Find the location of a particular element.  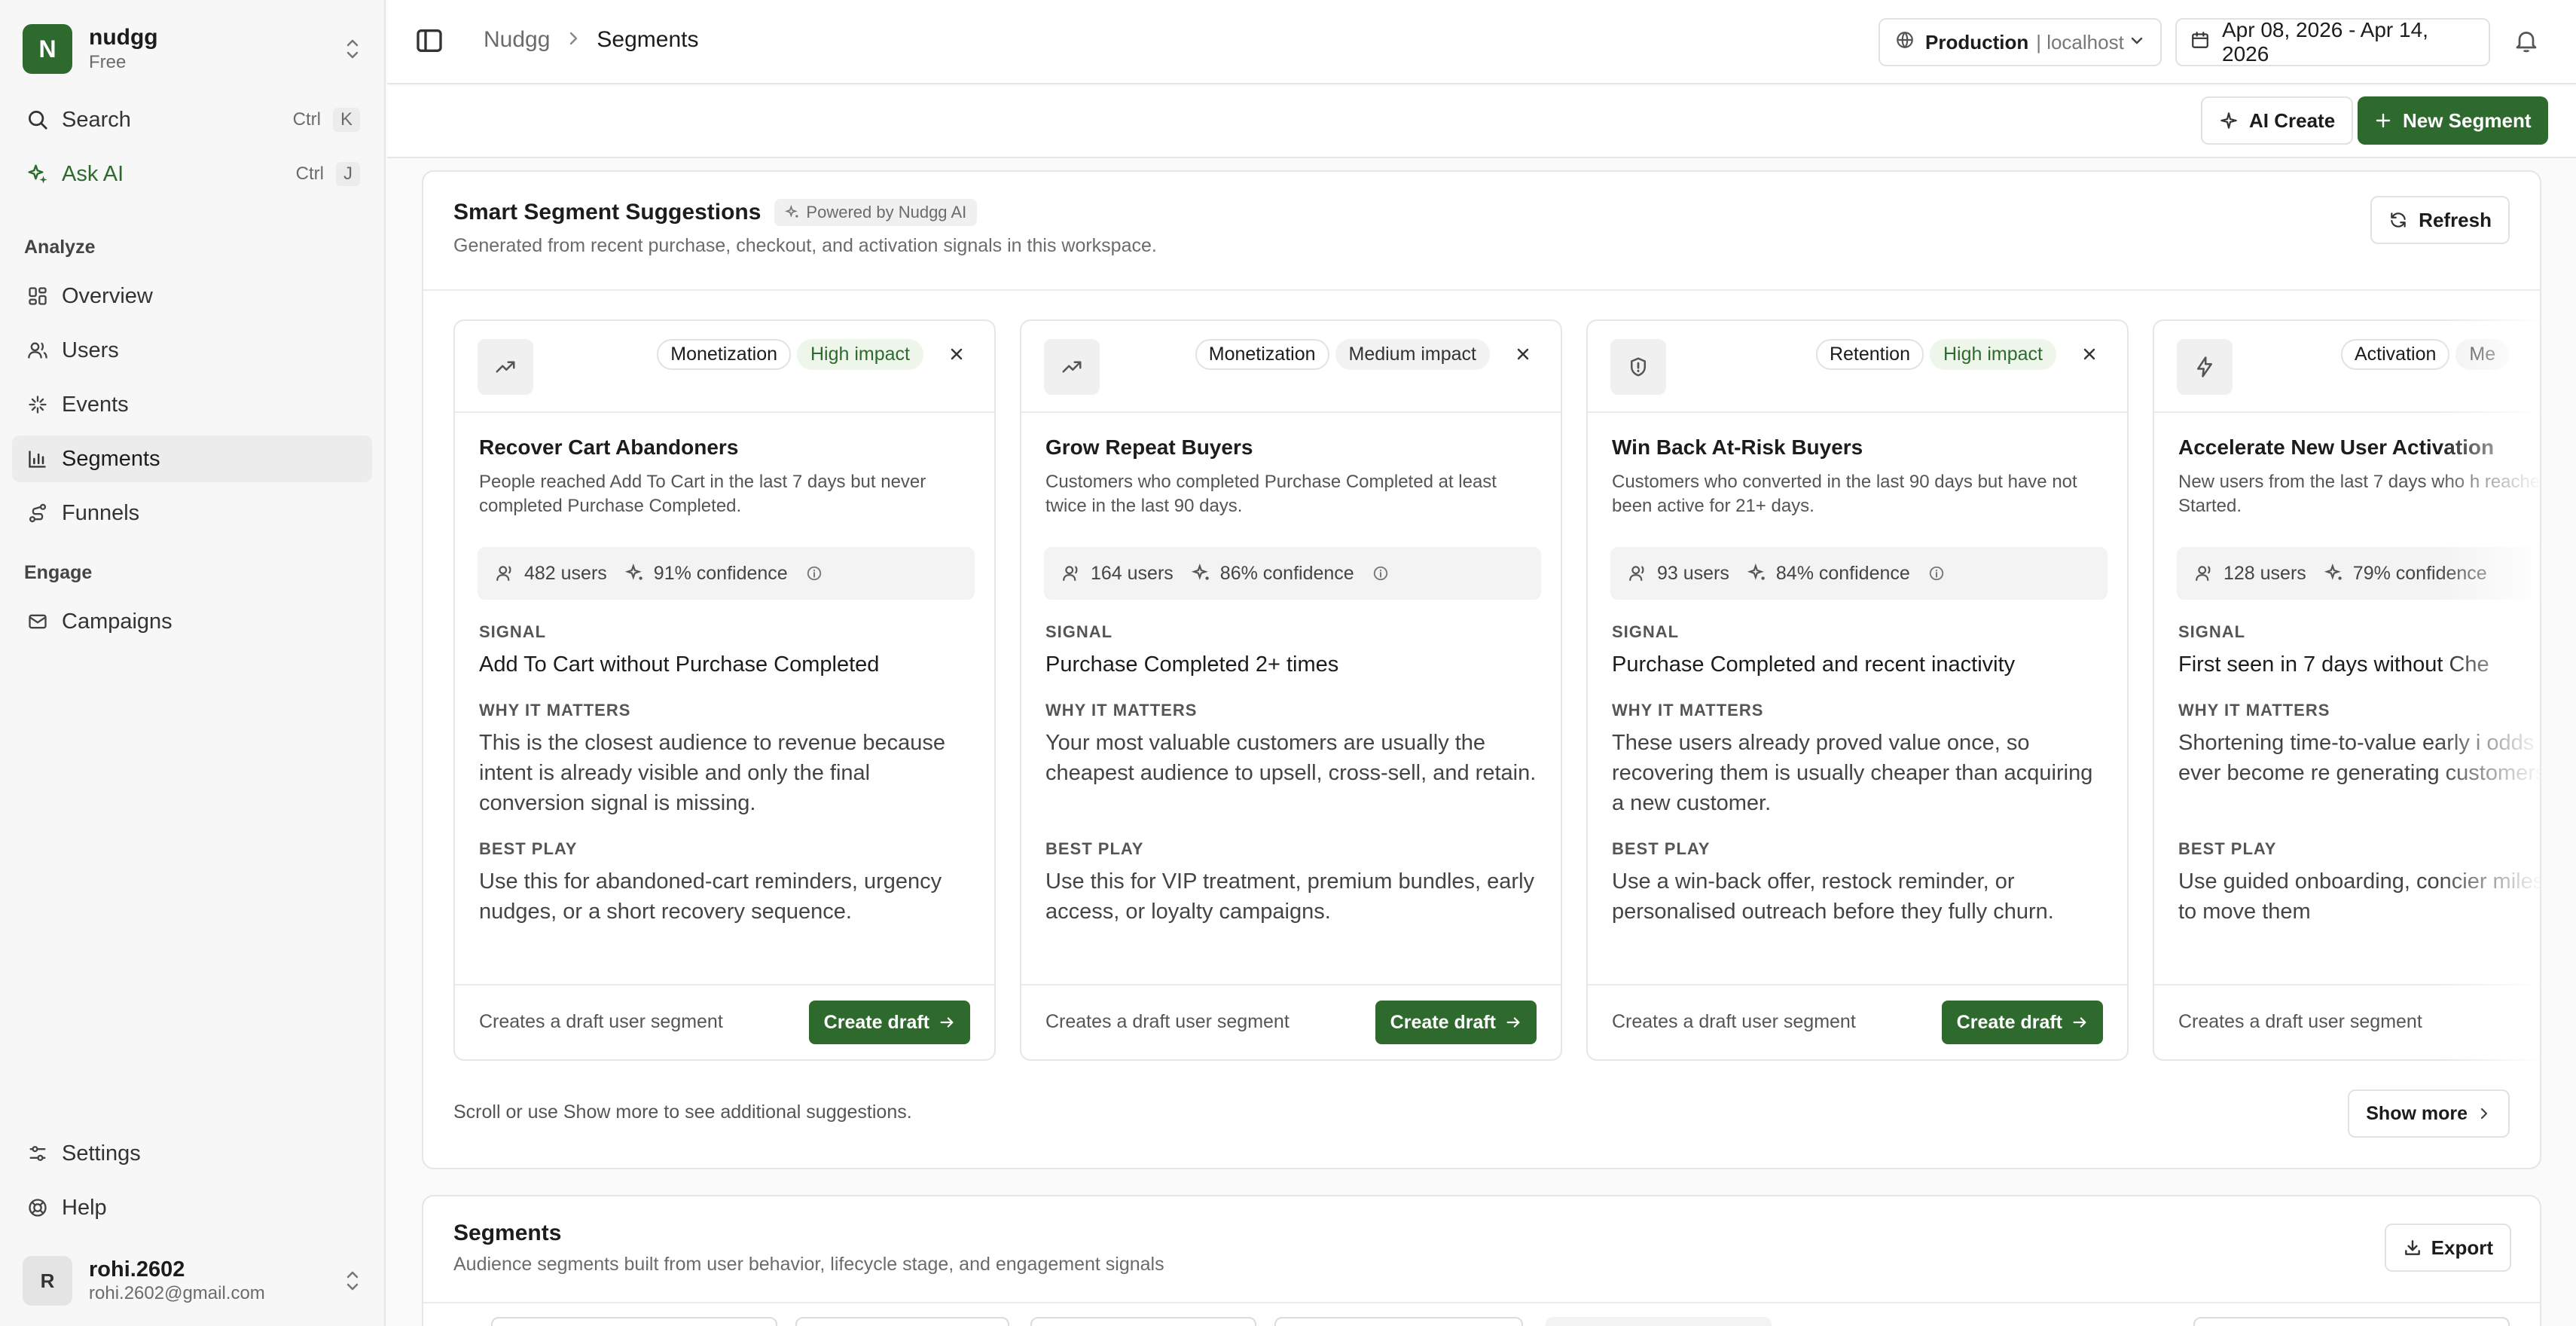

new-segment-label: New Segment is located at coordinates (2468, 120).